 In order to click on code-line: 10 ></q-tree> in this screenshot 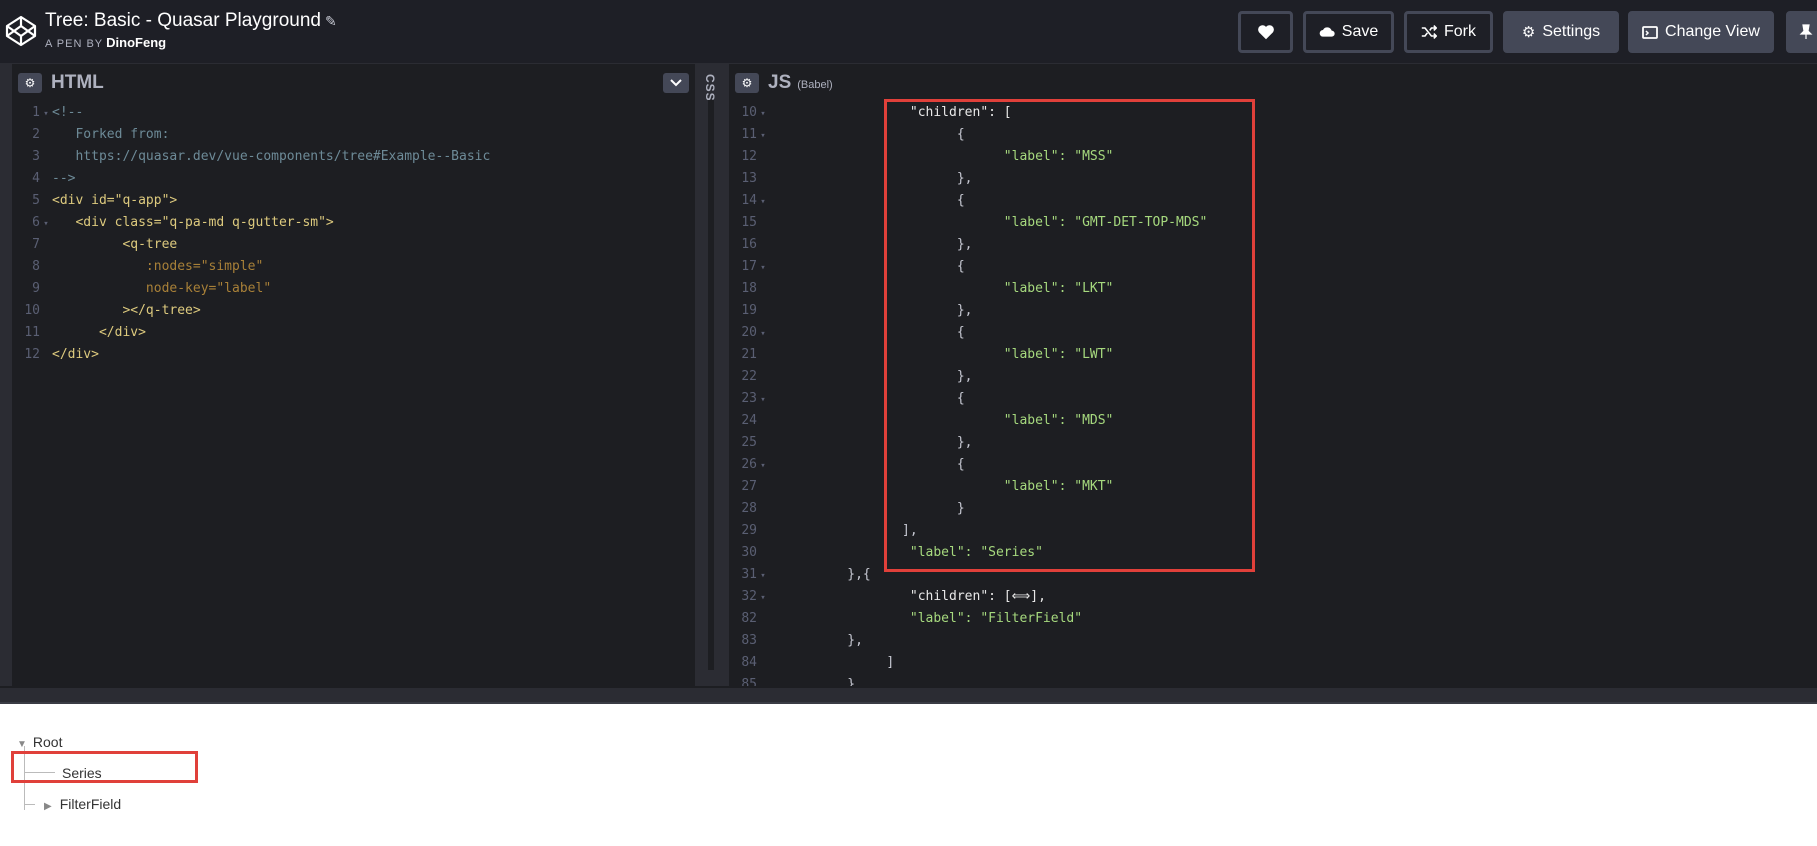, I will do `click(353, 311)`.